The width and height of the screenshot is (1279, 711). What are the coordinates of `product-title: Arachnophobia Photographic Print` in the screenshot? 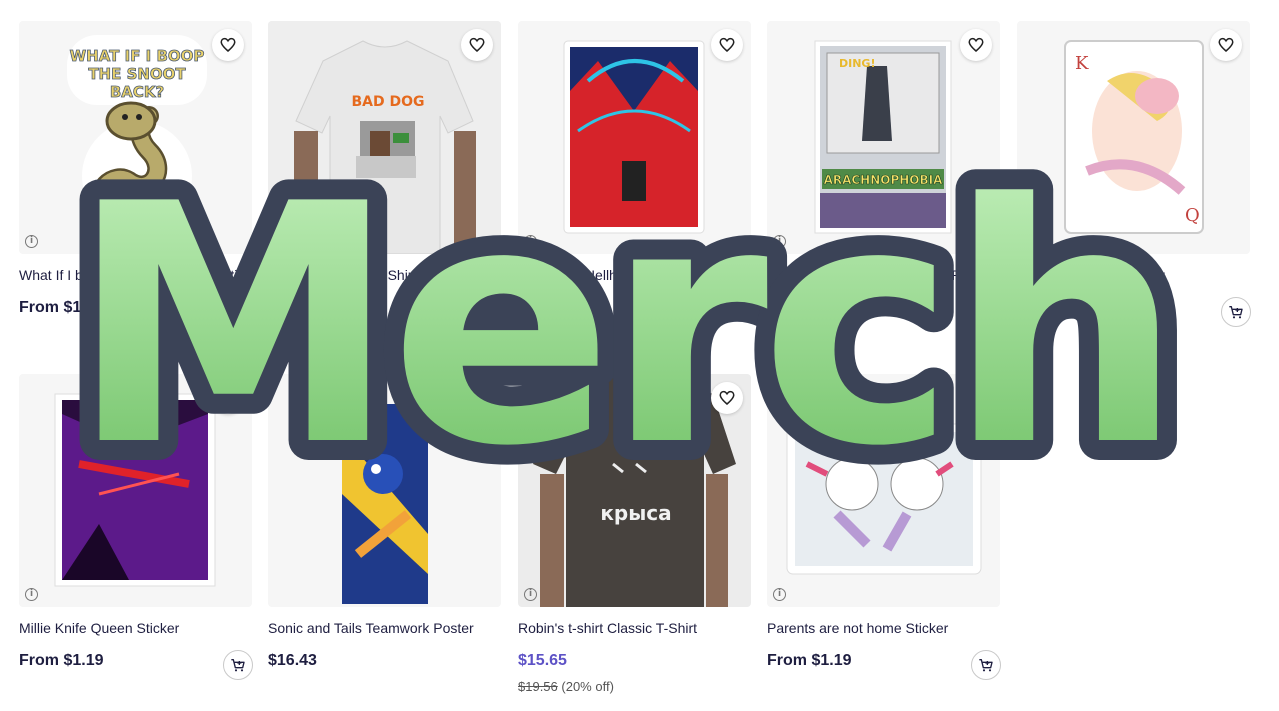 It's located at (883, 275).